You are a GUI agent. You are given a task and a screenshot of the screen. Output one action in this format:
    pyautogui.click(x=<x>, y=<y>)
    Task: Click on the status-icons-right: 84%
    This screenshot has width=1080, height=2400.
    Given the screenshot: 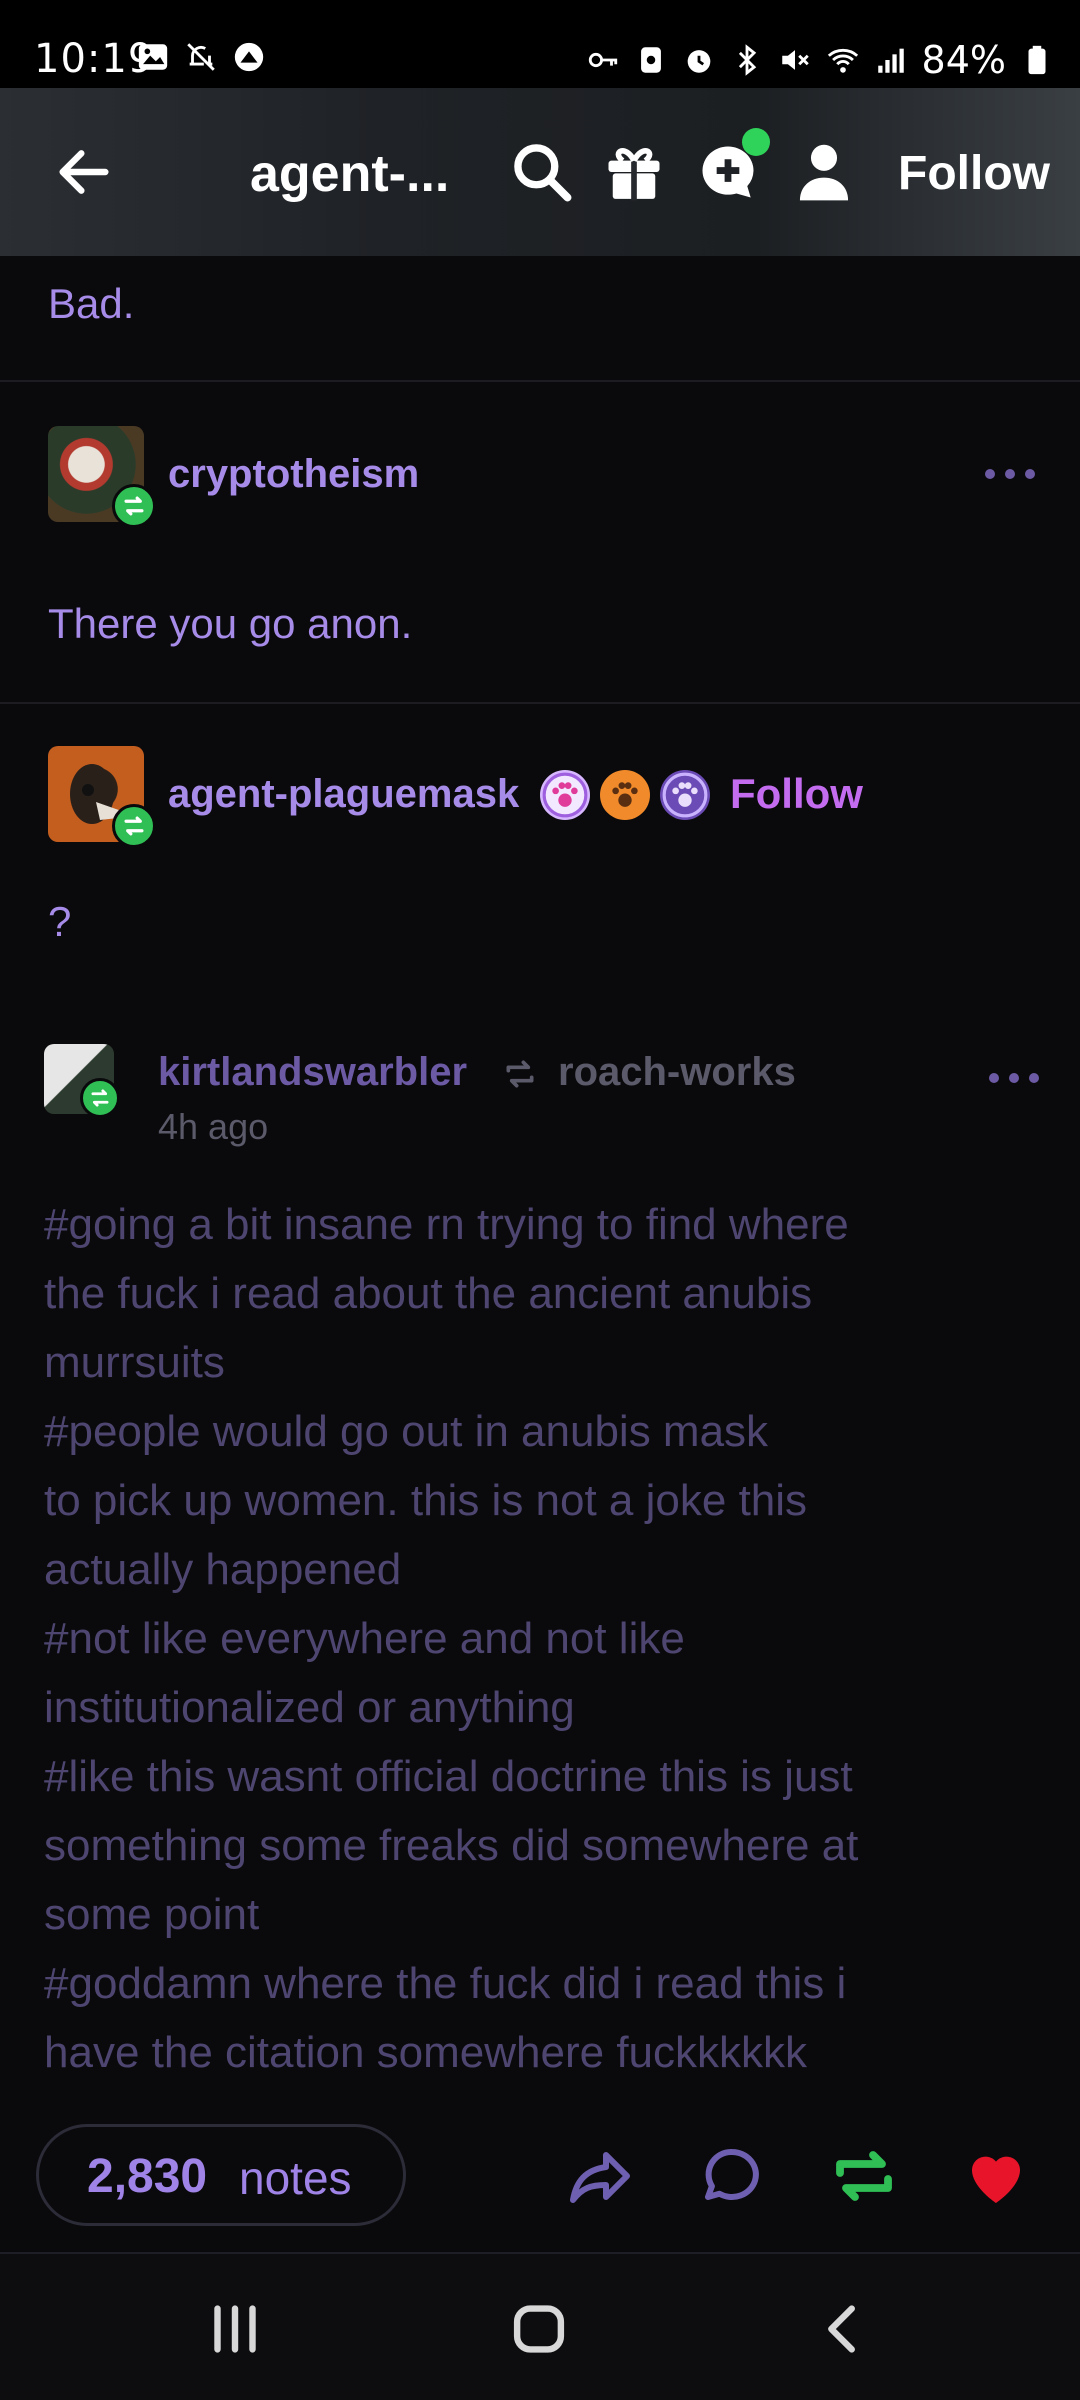 What is the action you would take?
    pyautogui.click(x=820, y=60)
    